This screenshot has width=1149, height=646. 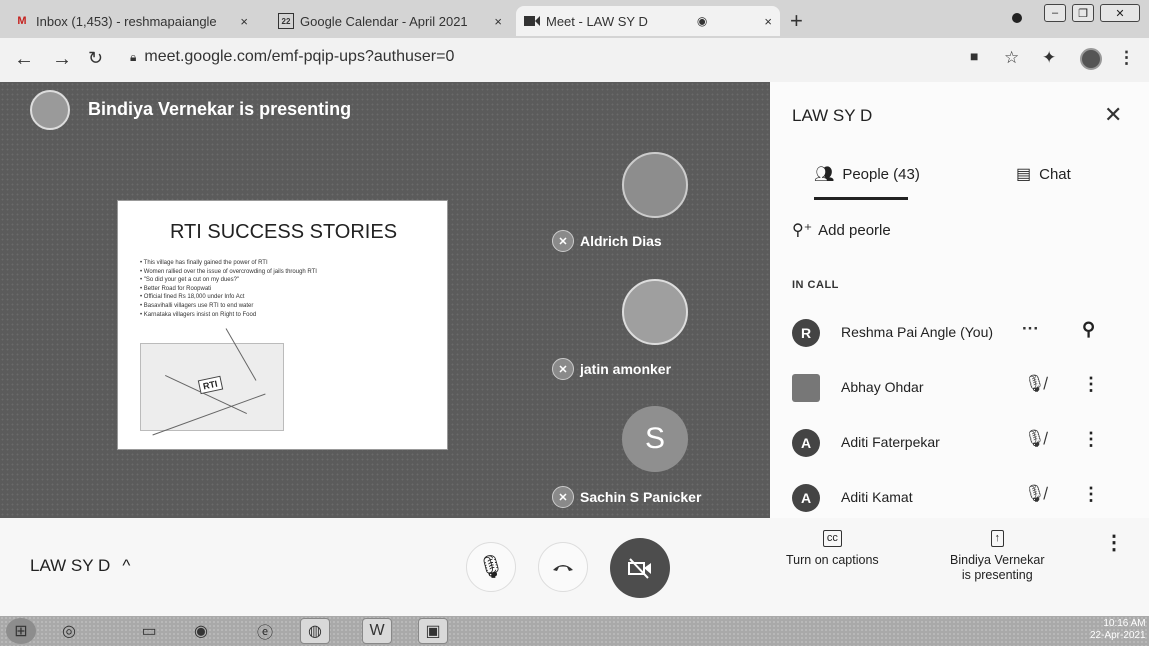 I want to click on start-button: ⊞, so click(x=21, y=631).